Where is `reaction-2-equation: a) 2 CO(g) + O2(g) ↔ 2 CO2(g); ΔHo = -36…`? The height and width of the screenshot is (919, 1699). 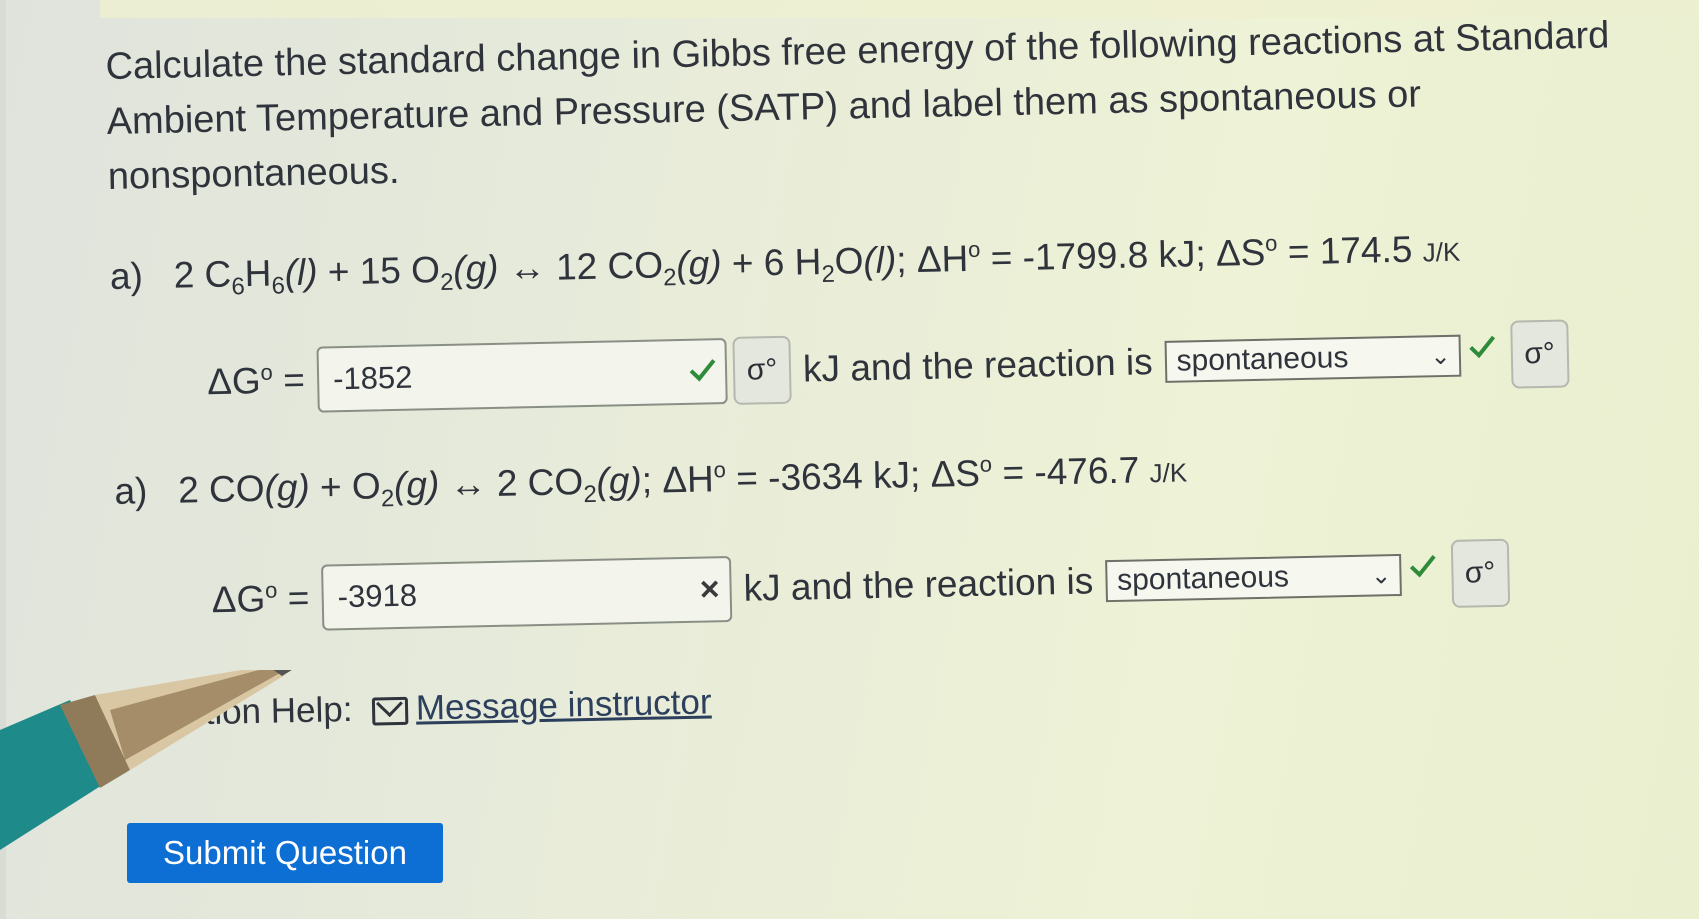
reaction-2-equation: a) 2 CO(g) + O2(g) ↔ 2 CO2(g); ΔHo = -36… is located at coordinates (651, 481).